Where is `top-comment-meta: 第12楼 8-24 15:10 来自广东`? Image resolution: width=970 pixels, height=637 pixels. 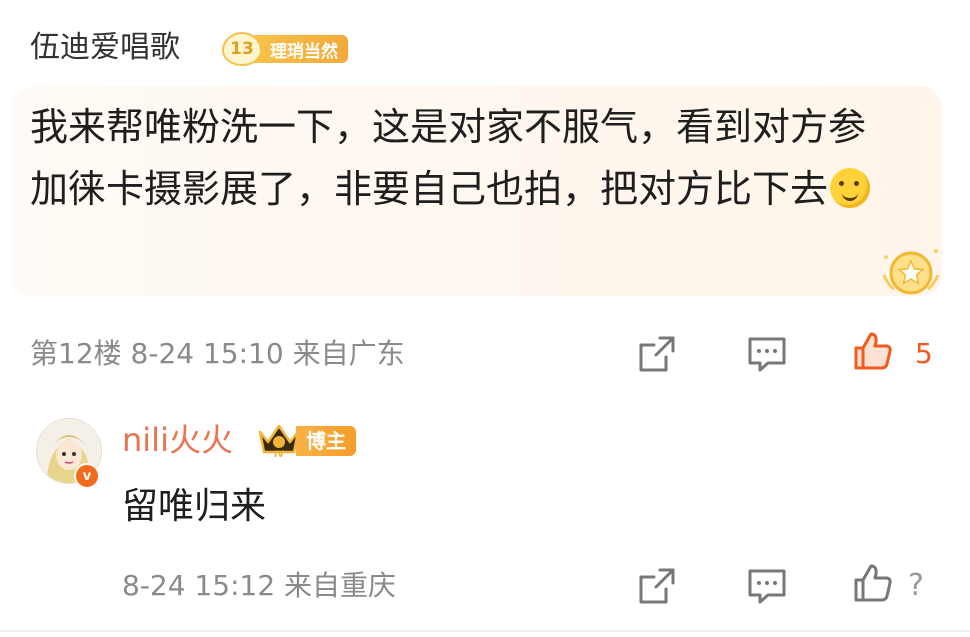 top-comment-meta: 第12楼 8-24 15:10 来自广东 is located at coordinates (217, 354).